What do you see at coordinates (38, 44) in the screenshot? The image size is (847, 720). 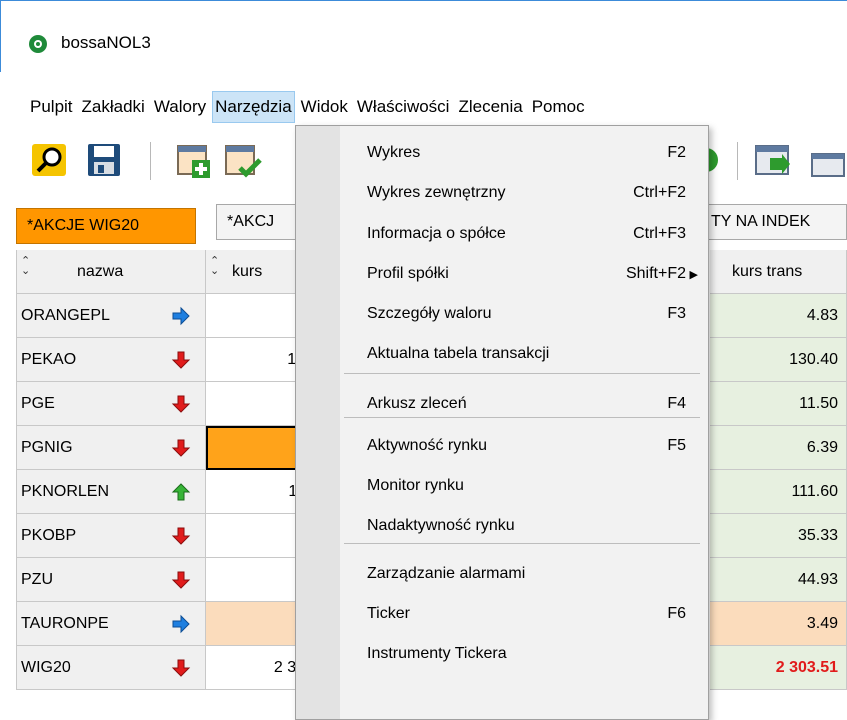 I see `app-logo-icon` at bounding box center [38, 44].